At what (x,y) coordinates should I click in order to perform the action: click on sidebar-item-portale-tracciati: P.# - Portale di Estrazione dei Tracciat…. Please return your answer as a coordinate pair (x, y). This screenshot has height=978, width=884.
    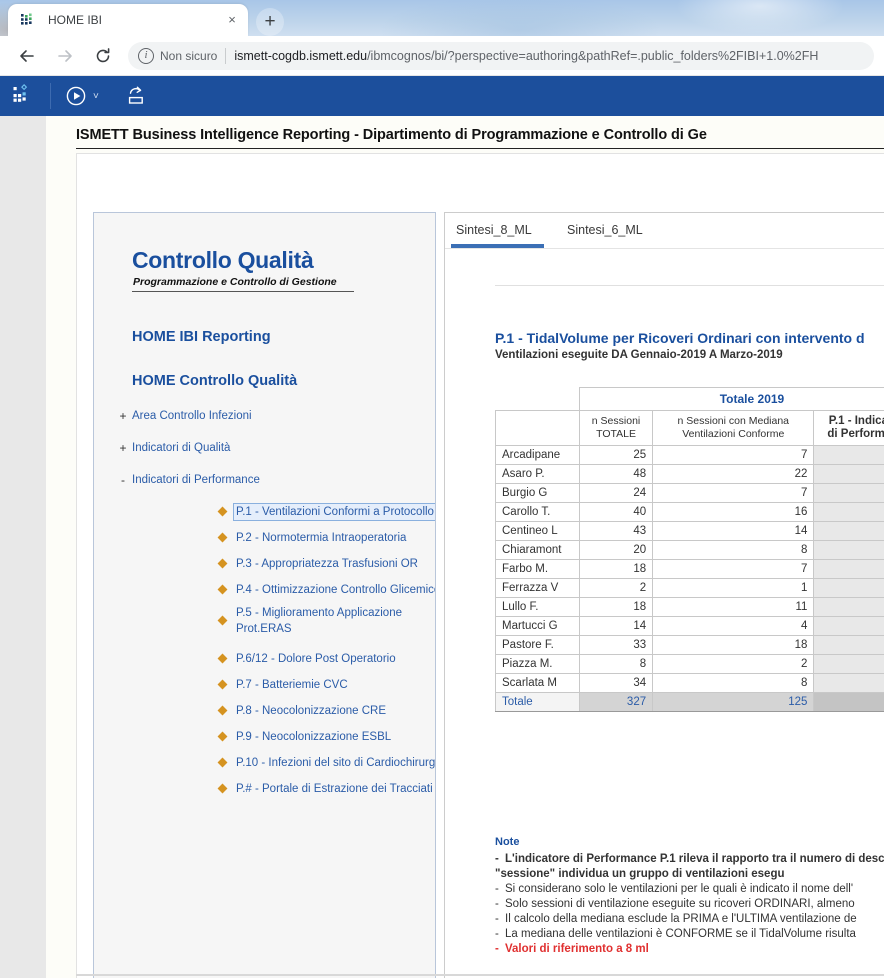
    Looking at the image, I should click on (326, 789).